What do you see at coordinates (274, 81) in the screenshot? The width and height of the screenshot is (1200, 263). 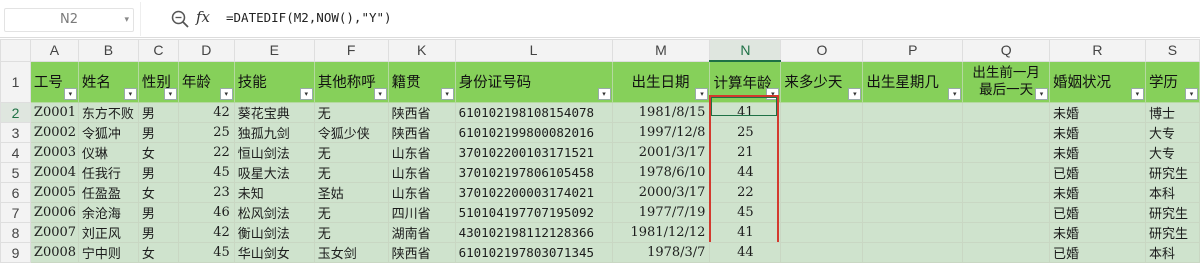 I see `header-cell-skill: 技能 ▾` at bounding box center [274, 81].